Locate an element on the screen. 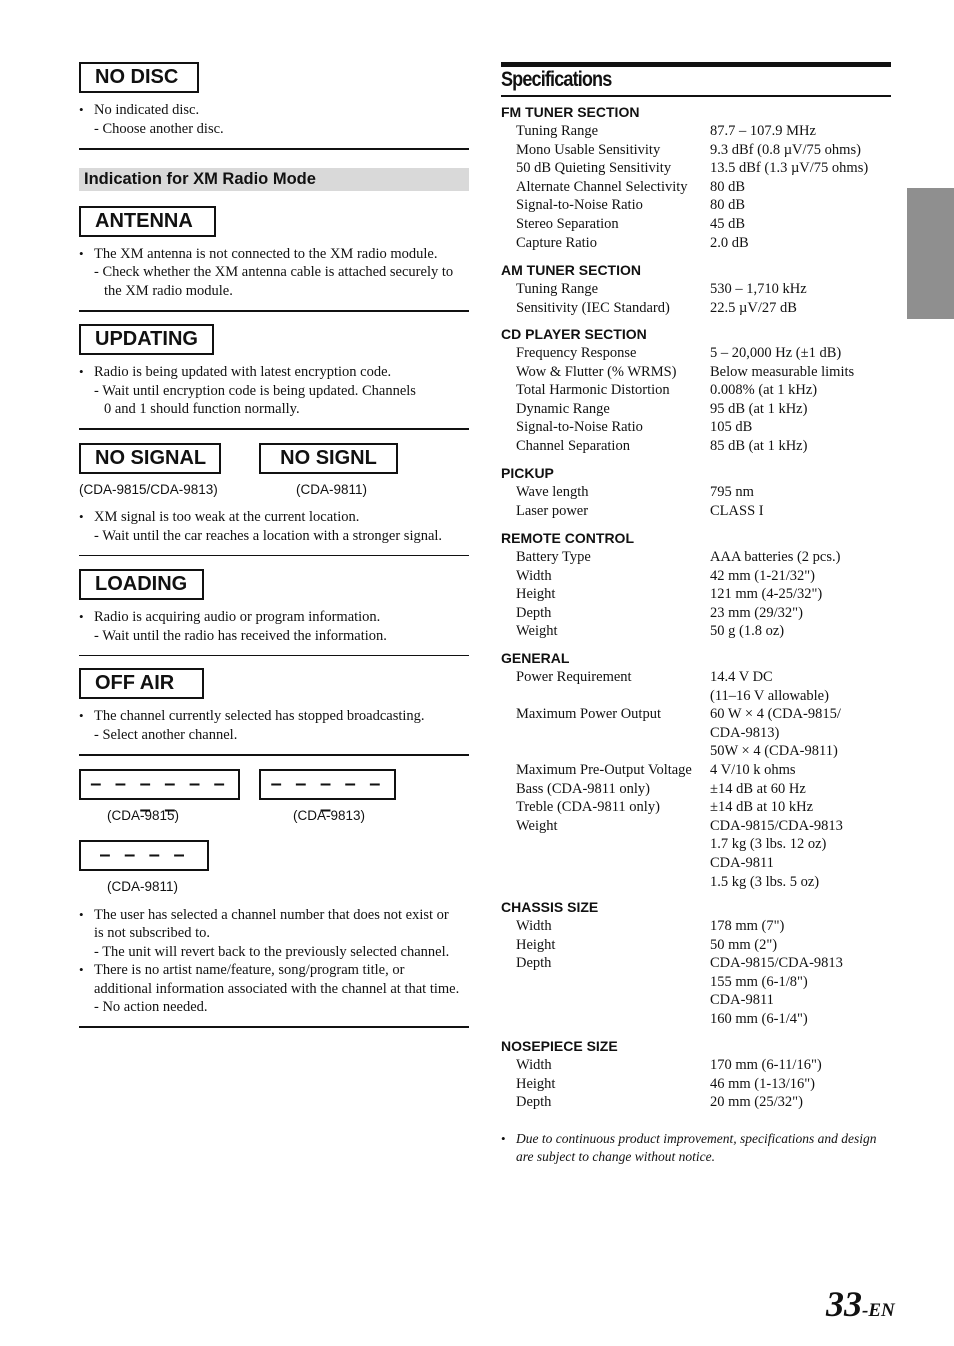 This screenshot has height=1346, width=954. spec-value: (11–16 V allowable) is located at coordinates (769, 695).